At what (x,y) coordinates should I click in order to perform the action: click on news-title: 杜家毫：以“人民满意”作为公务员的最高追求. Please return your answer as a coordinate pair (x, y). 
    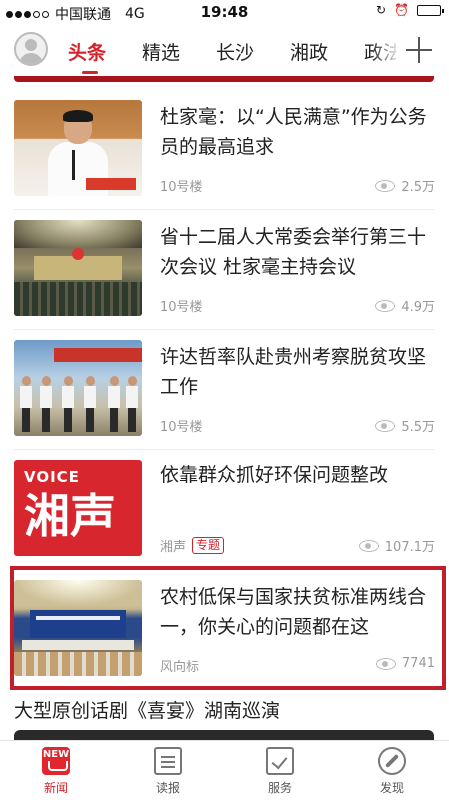
    Looking at the image, I should click on (293, 132).